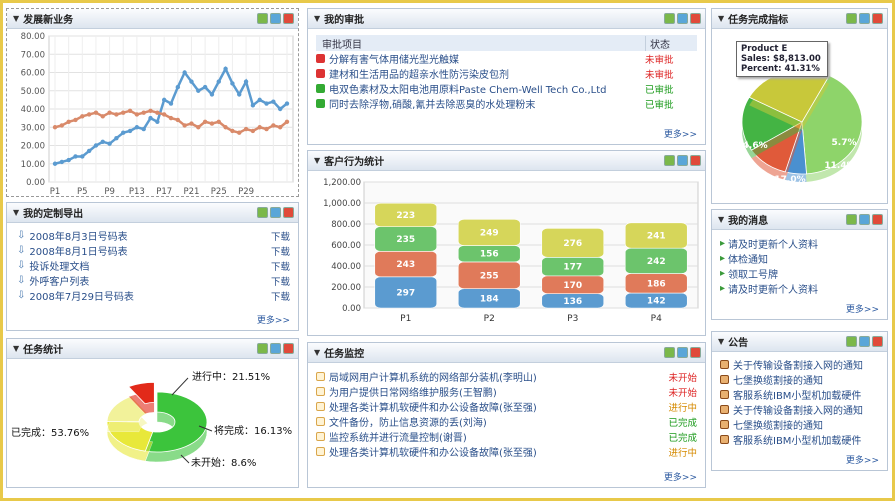 This screenshot has width=895, height=501. What do you see at coordinates (152, 213) in the screenshot?
I see `panel-header: ▼ 我的定制导出` at bounding box center [152, 213].